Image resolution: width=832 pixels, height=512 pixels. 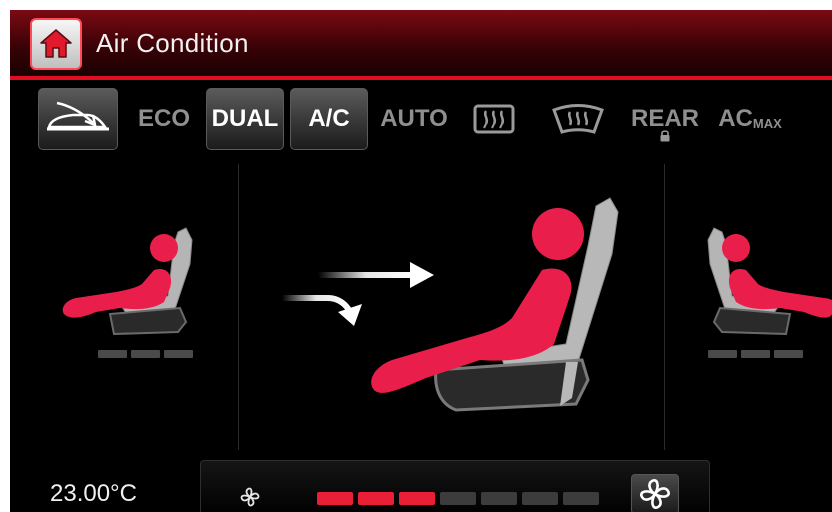 What do you see at coordinates (127, 281) in the screenshot?
I see `left-seat-occupant-icon` at bounding box center [127, 281].